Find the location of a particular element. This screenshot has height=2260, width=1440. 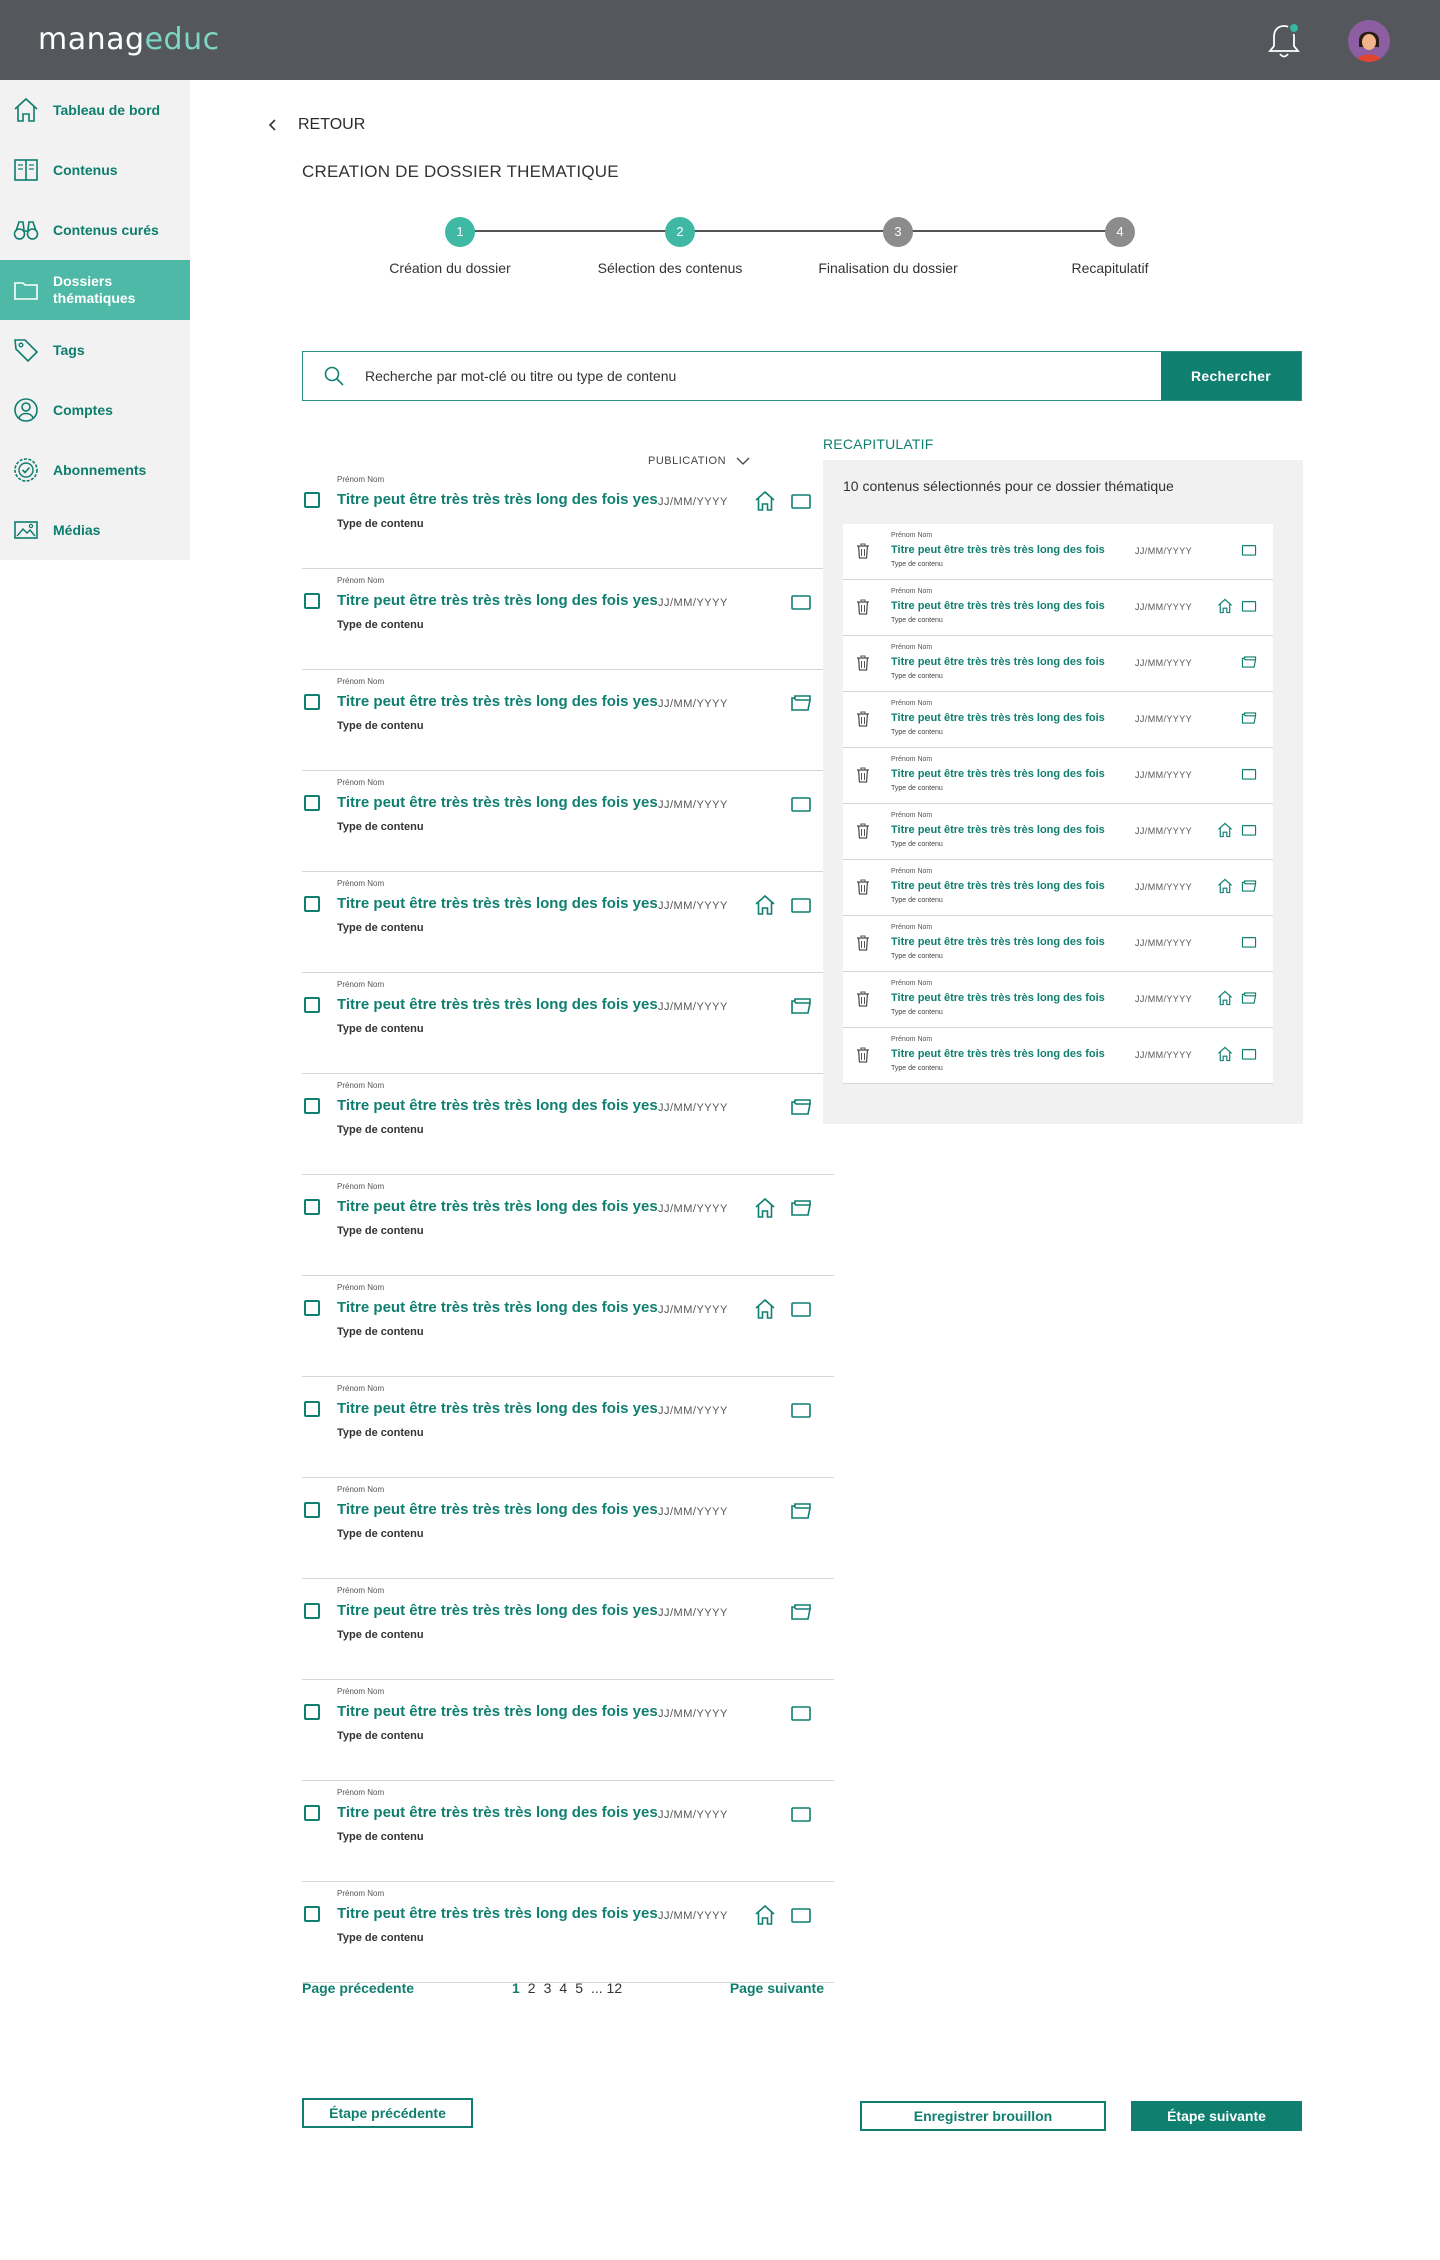

step-3-circle: 3 is located at coordinates (898, 232).